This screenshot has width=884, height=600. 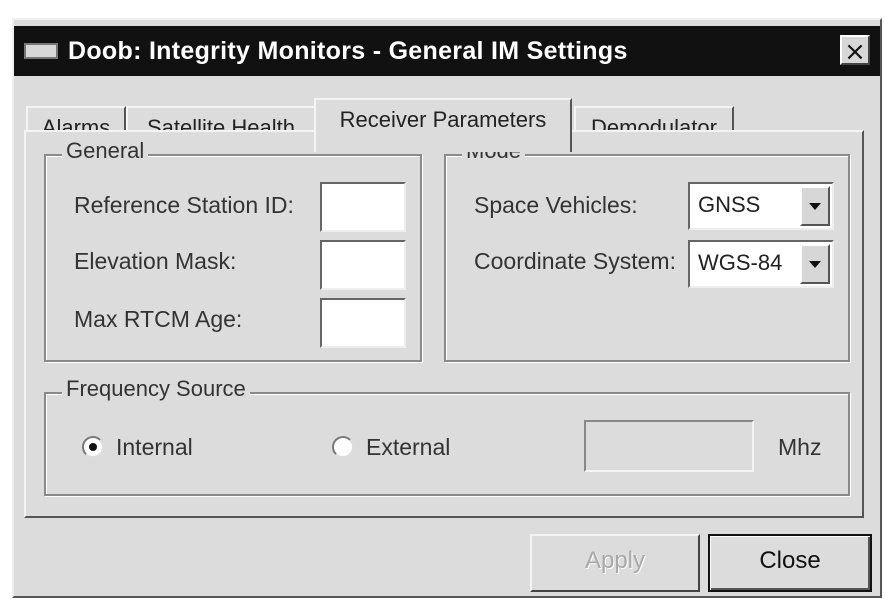 What do you see at coordinates (669, 446) in the screenshot?
I see `external-frequency-input` at bounding box center [669, 446].